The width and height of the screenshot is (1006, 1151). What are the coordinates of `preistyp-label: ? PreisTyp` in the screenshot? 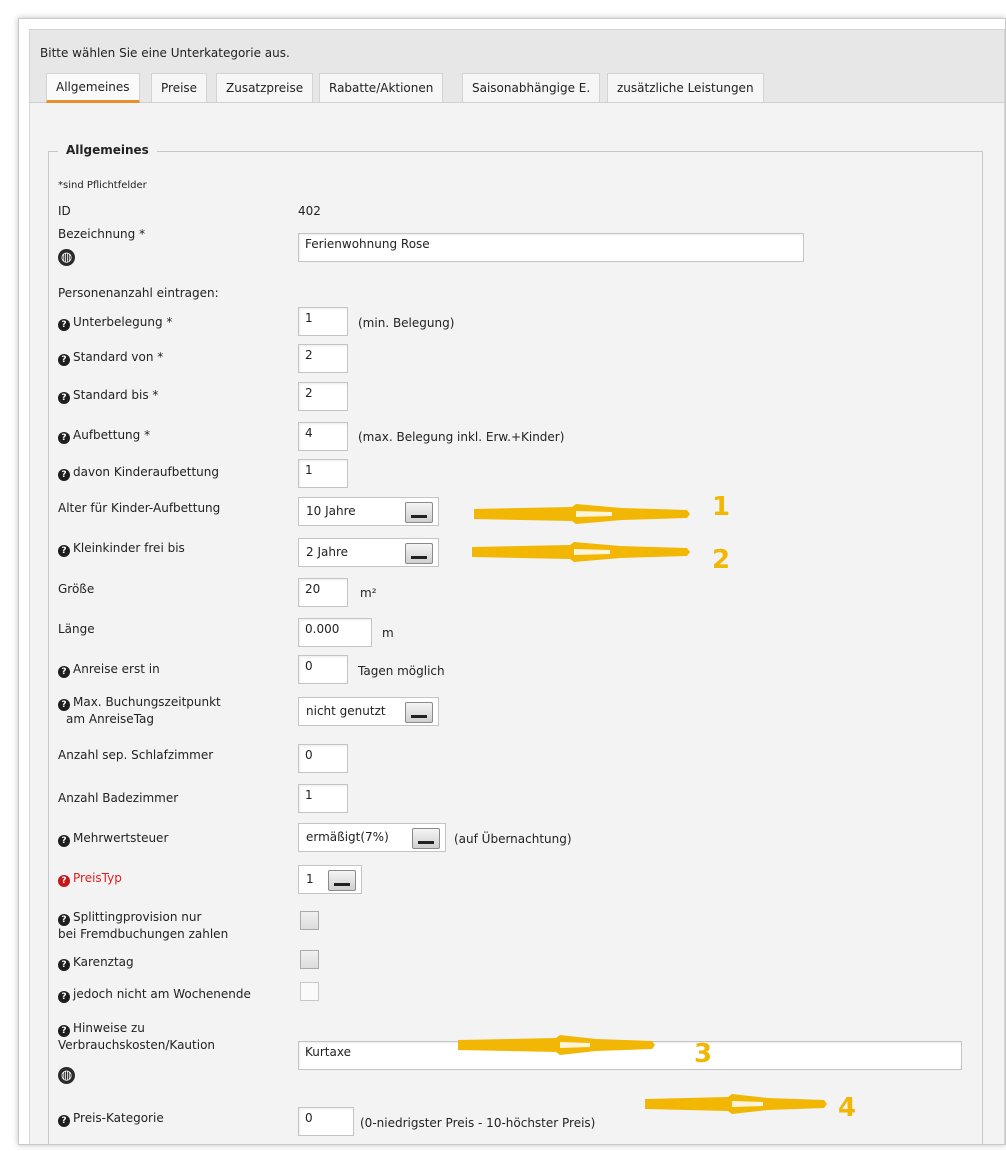 It's located at (90, 879).